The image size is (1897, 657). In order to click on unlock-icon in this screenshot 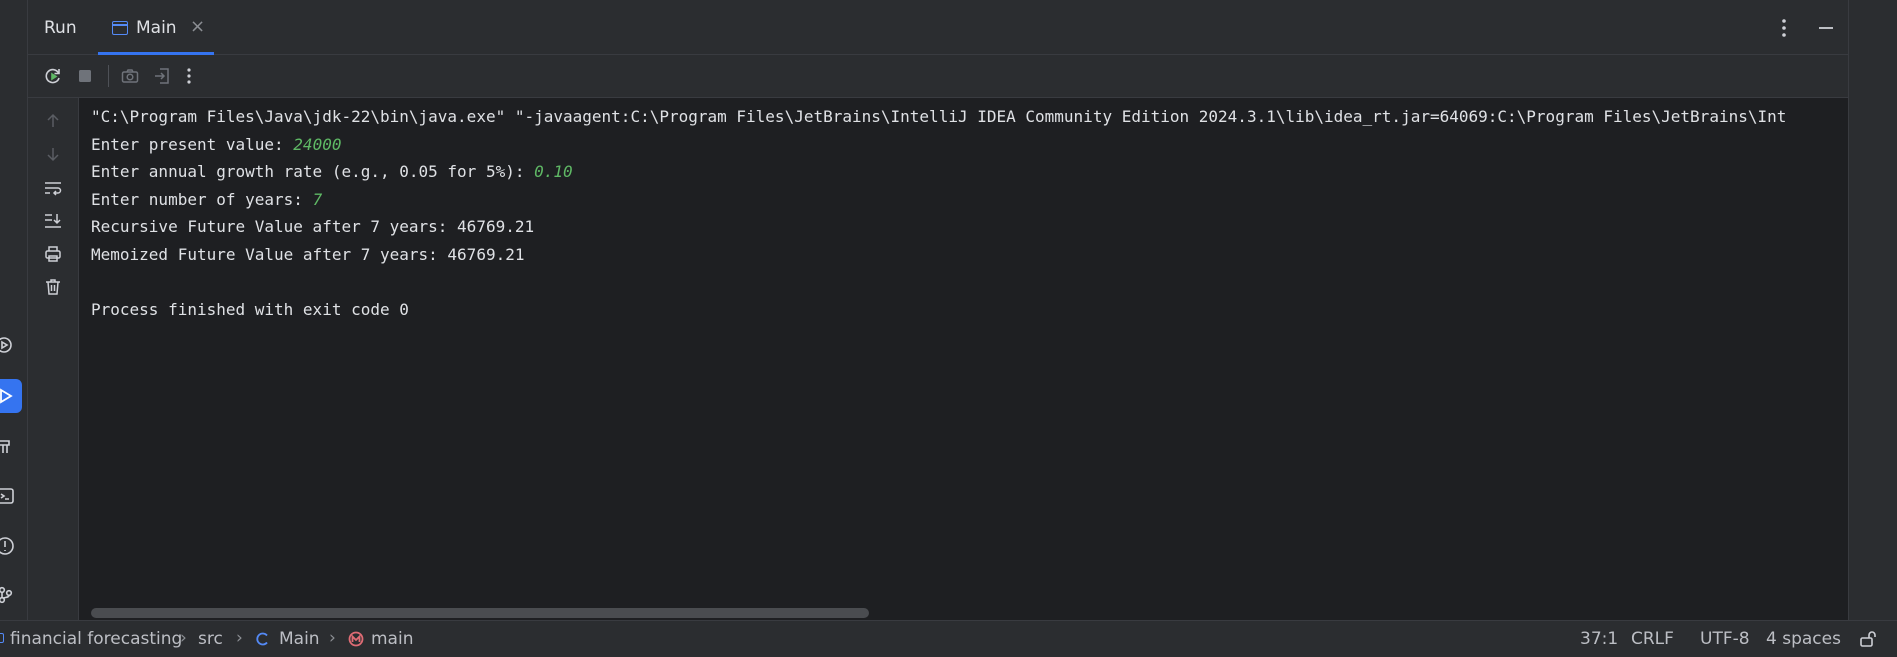, I will do `click(1868, 639)`.